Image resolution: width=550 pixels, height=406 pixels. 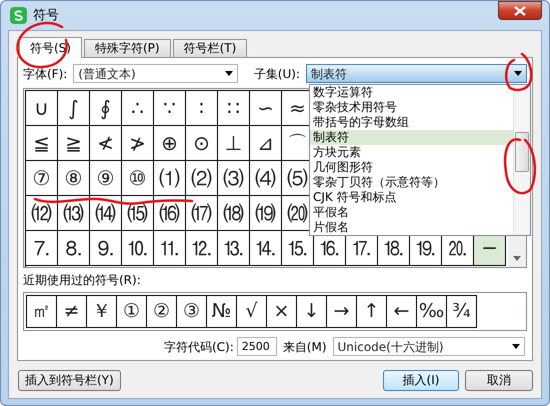 I want to click on tab: 符号栏(T), so click(x=210, y=48).